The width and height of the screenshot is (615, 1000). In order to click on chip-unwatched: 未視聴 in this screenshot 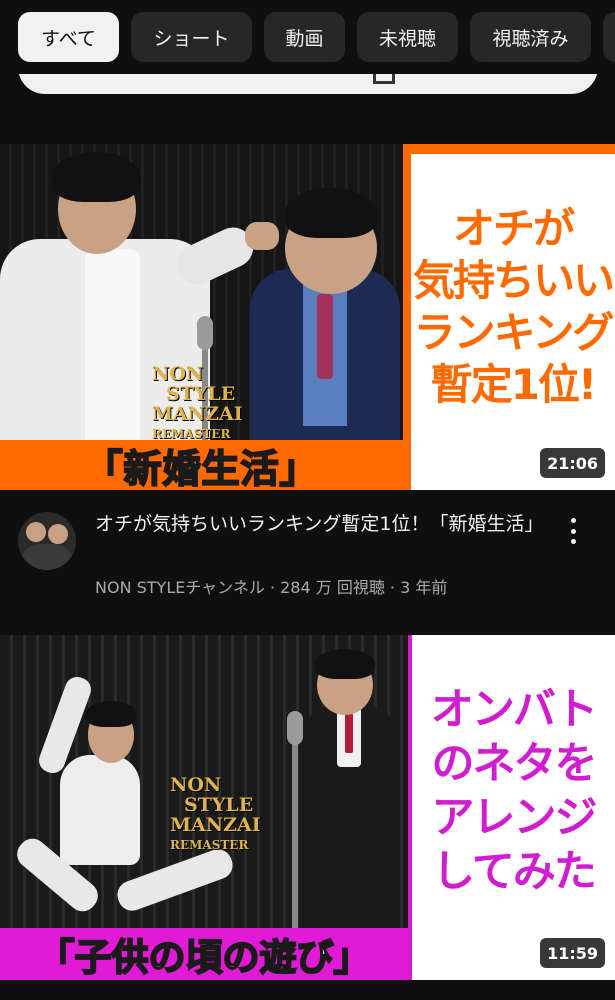, I will do `click(407, 37)`.